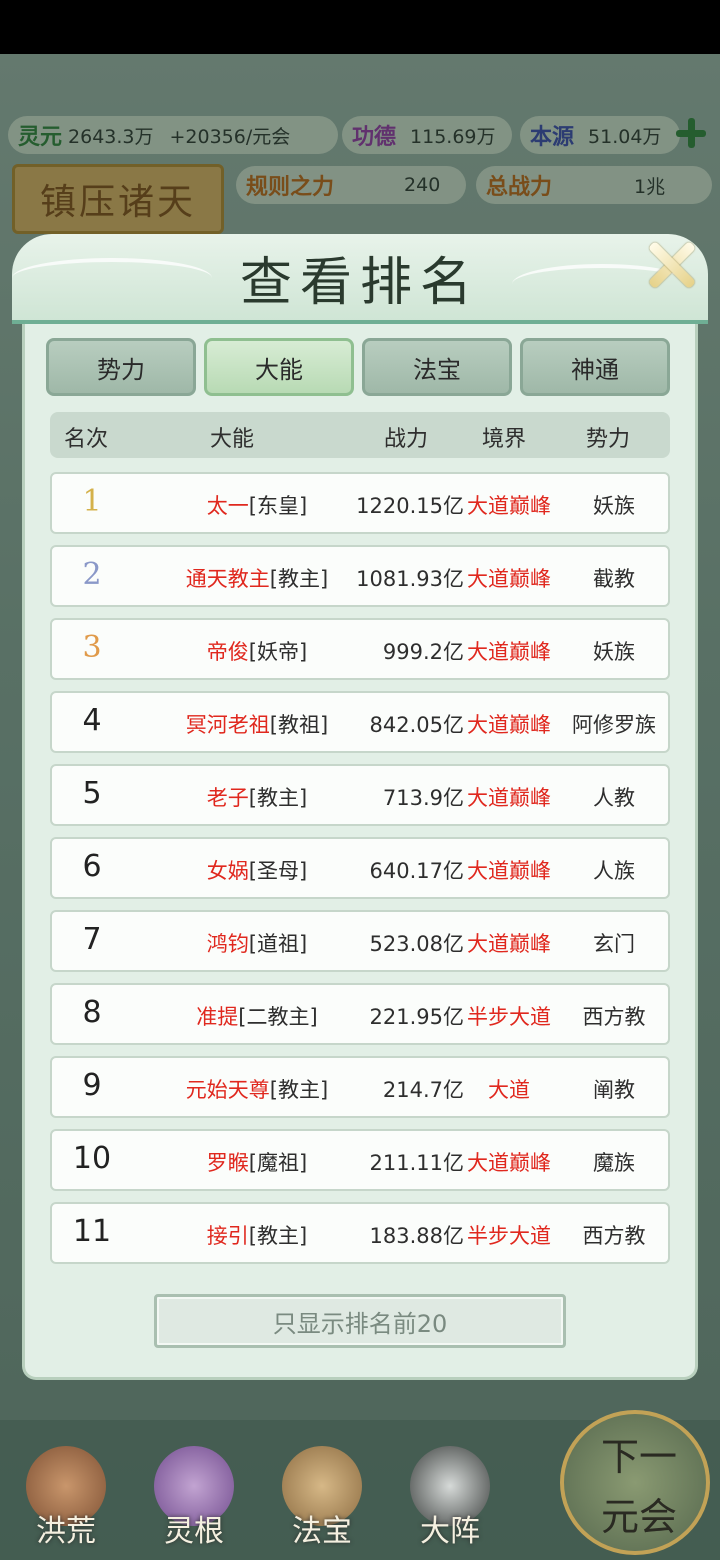  I want to click on power-cell: 211.11亿, so click(416, 1163).